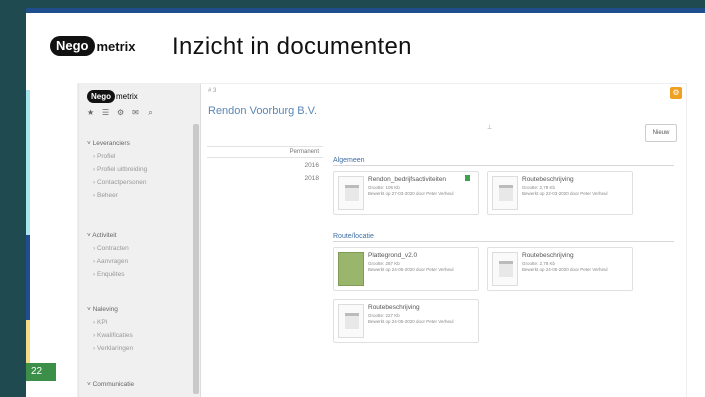 The image size is (705, 397). I want to click on document-title: Plattegrond_v2.0, so click(393, 255).